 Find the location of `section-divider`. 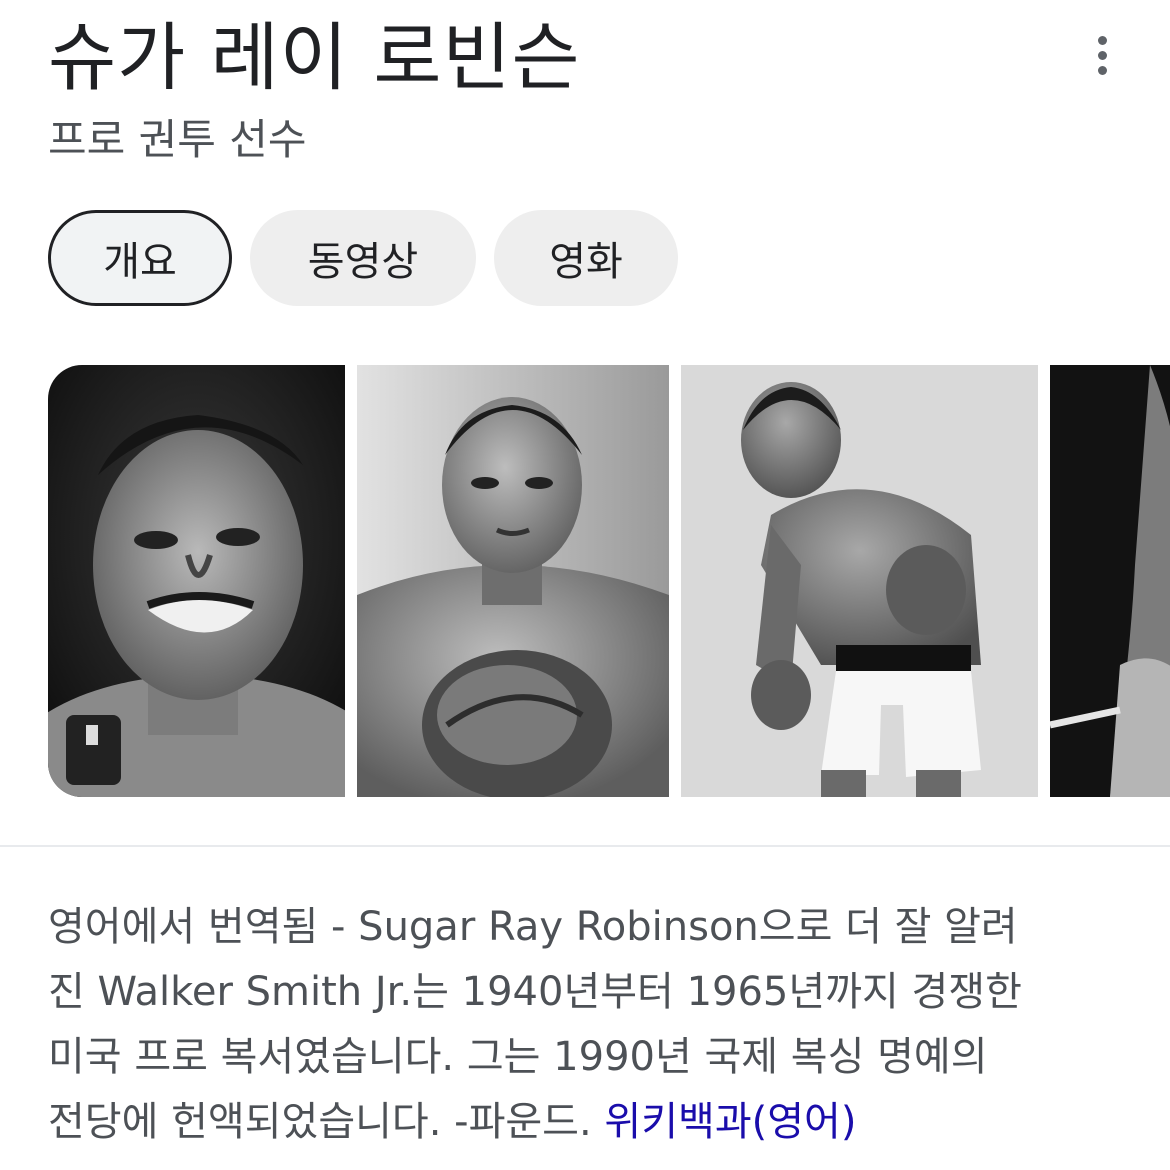

section-divider is located at coordinates (585, 846).